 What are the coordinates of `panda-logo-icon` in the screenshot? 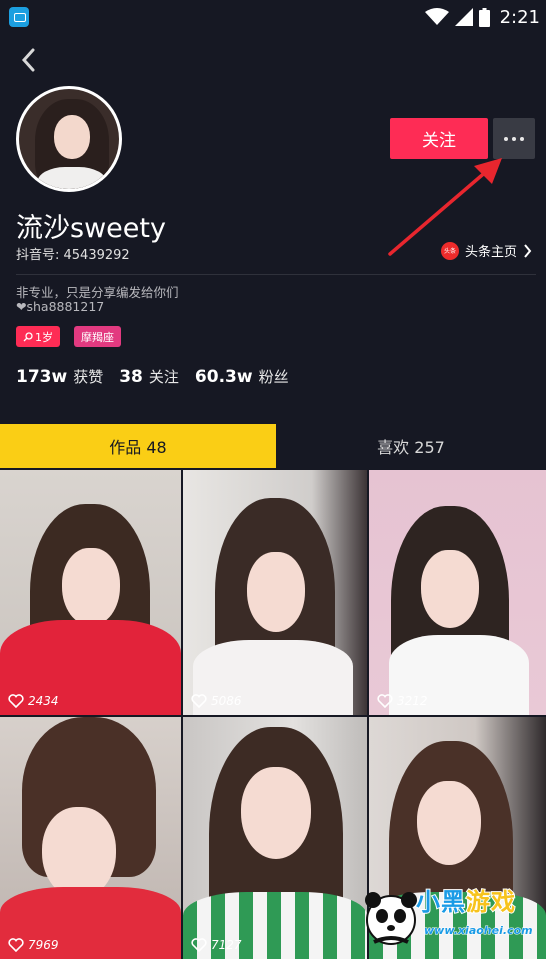 It's located at (391, 918).